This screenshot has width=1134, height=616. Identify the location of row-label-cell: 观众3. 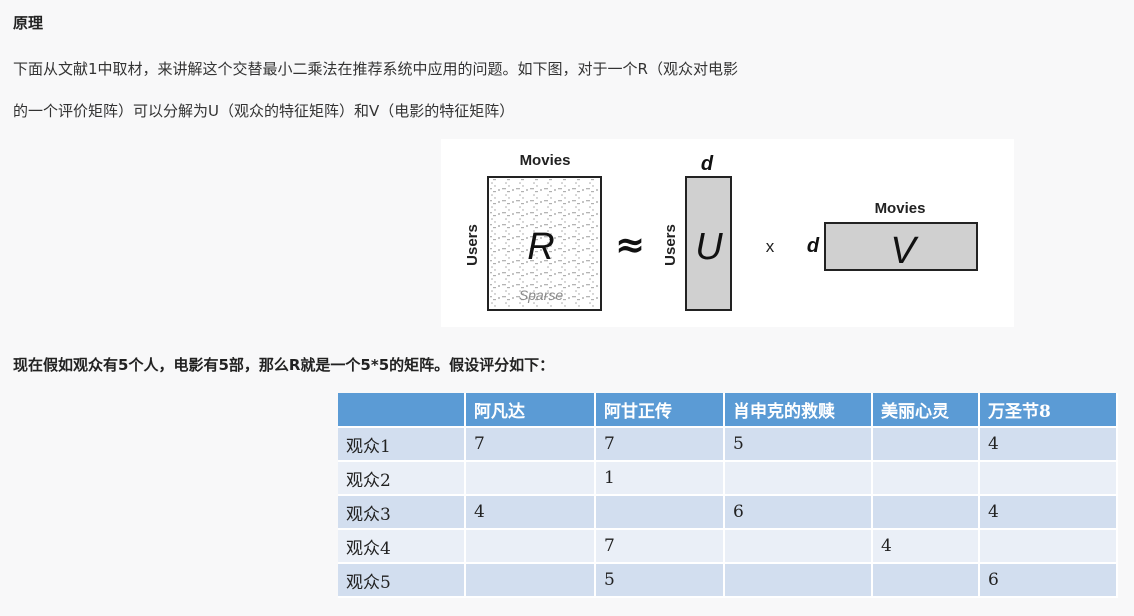
(402, 512).